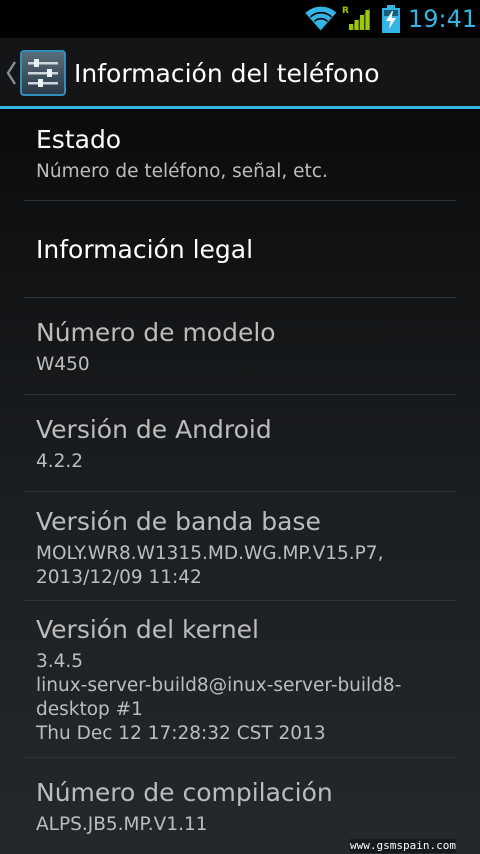  I want to click on list-item-title: Estado, so click(79, 139).